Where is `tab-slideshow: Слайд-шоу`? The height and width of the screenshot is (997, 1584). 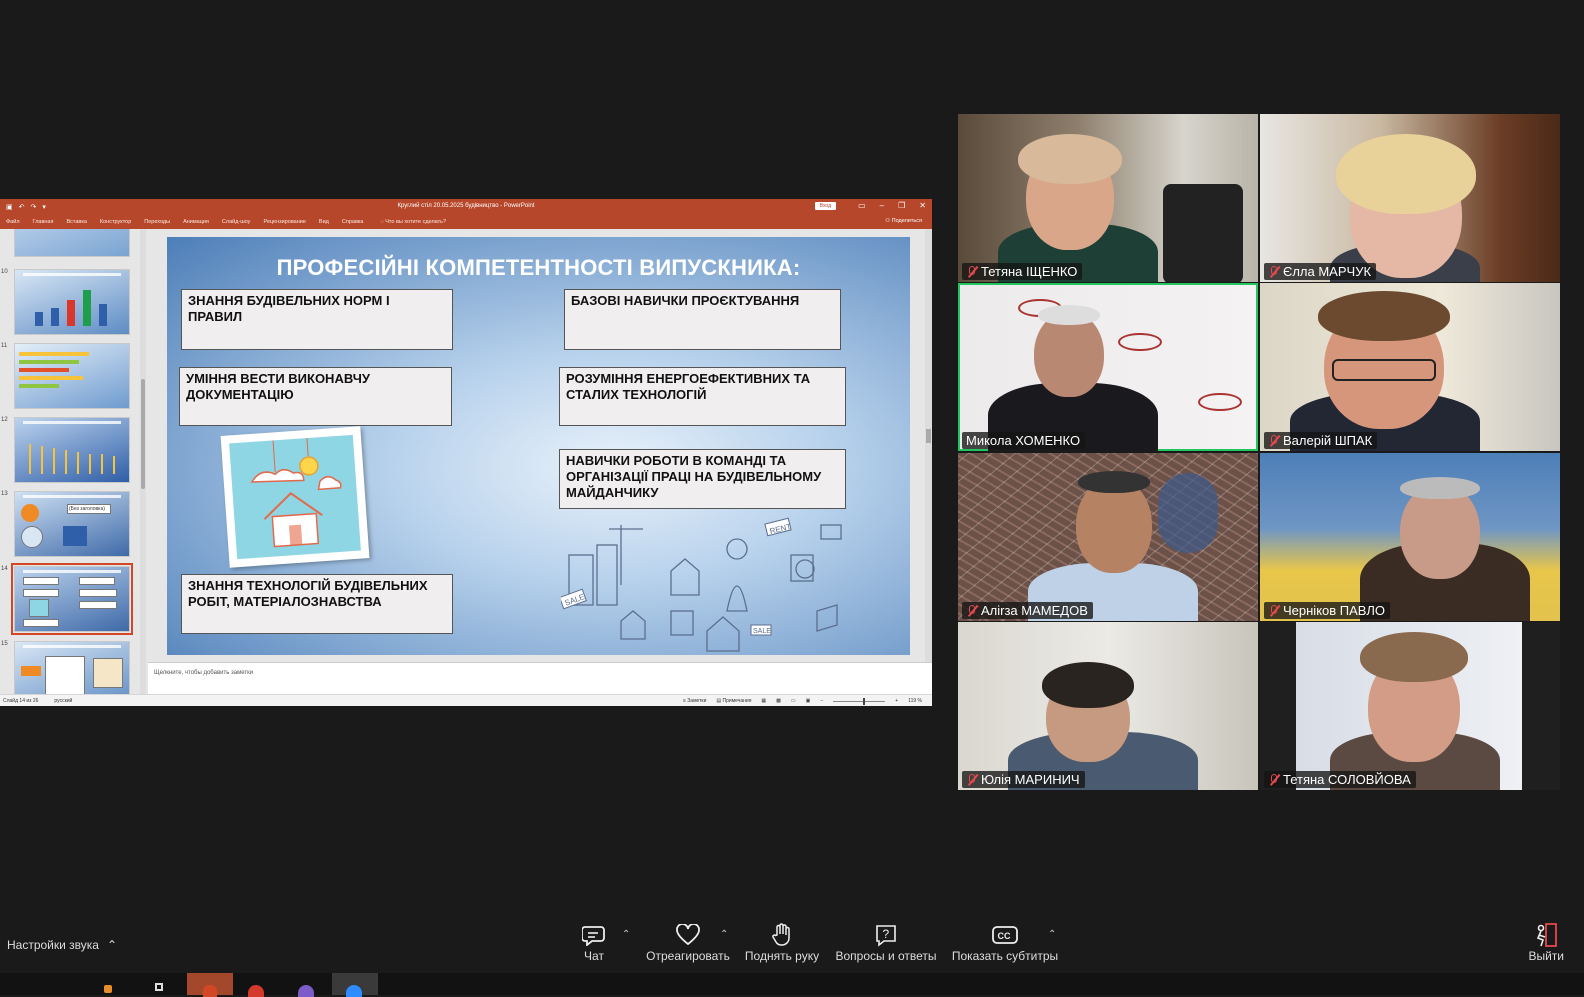 tab-slideshow: Слайд-шоу is located at coordinates (236, 222).